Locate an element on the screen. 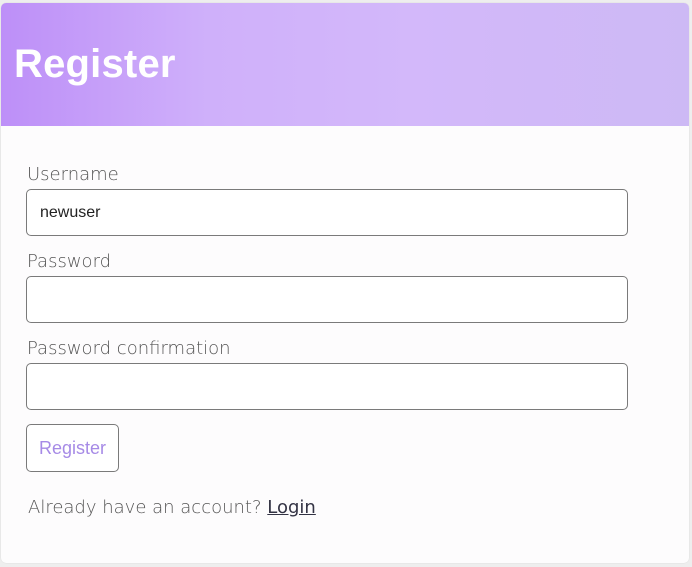 The width and height of the screenshot is (692, 567). login-link: Login is located at coordinates (291, 507).